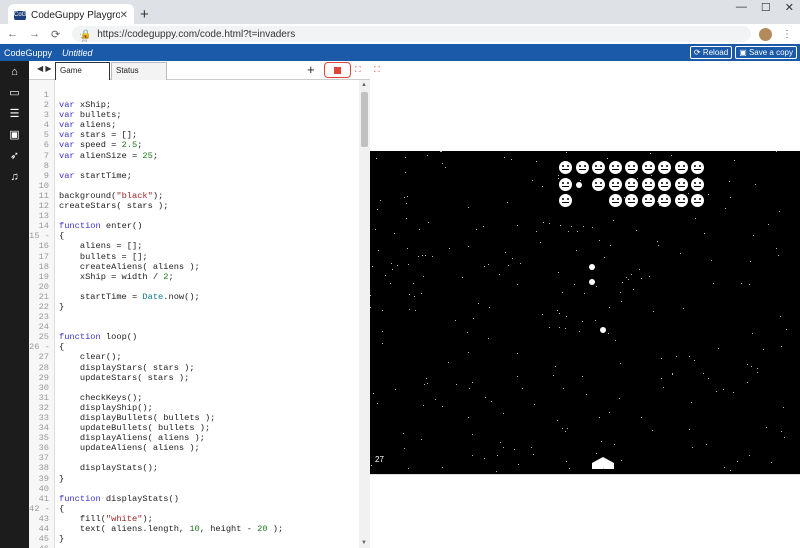  What do you see at coordinates (194, 277) in the screenshot?
I see `code-line: 19 xShip = width / 2;` at bounding box center [194, 277].